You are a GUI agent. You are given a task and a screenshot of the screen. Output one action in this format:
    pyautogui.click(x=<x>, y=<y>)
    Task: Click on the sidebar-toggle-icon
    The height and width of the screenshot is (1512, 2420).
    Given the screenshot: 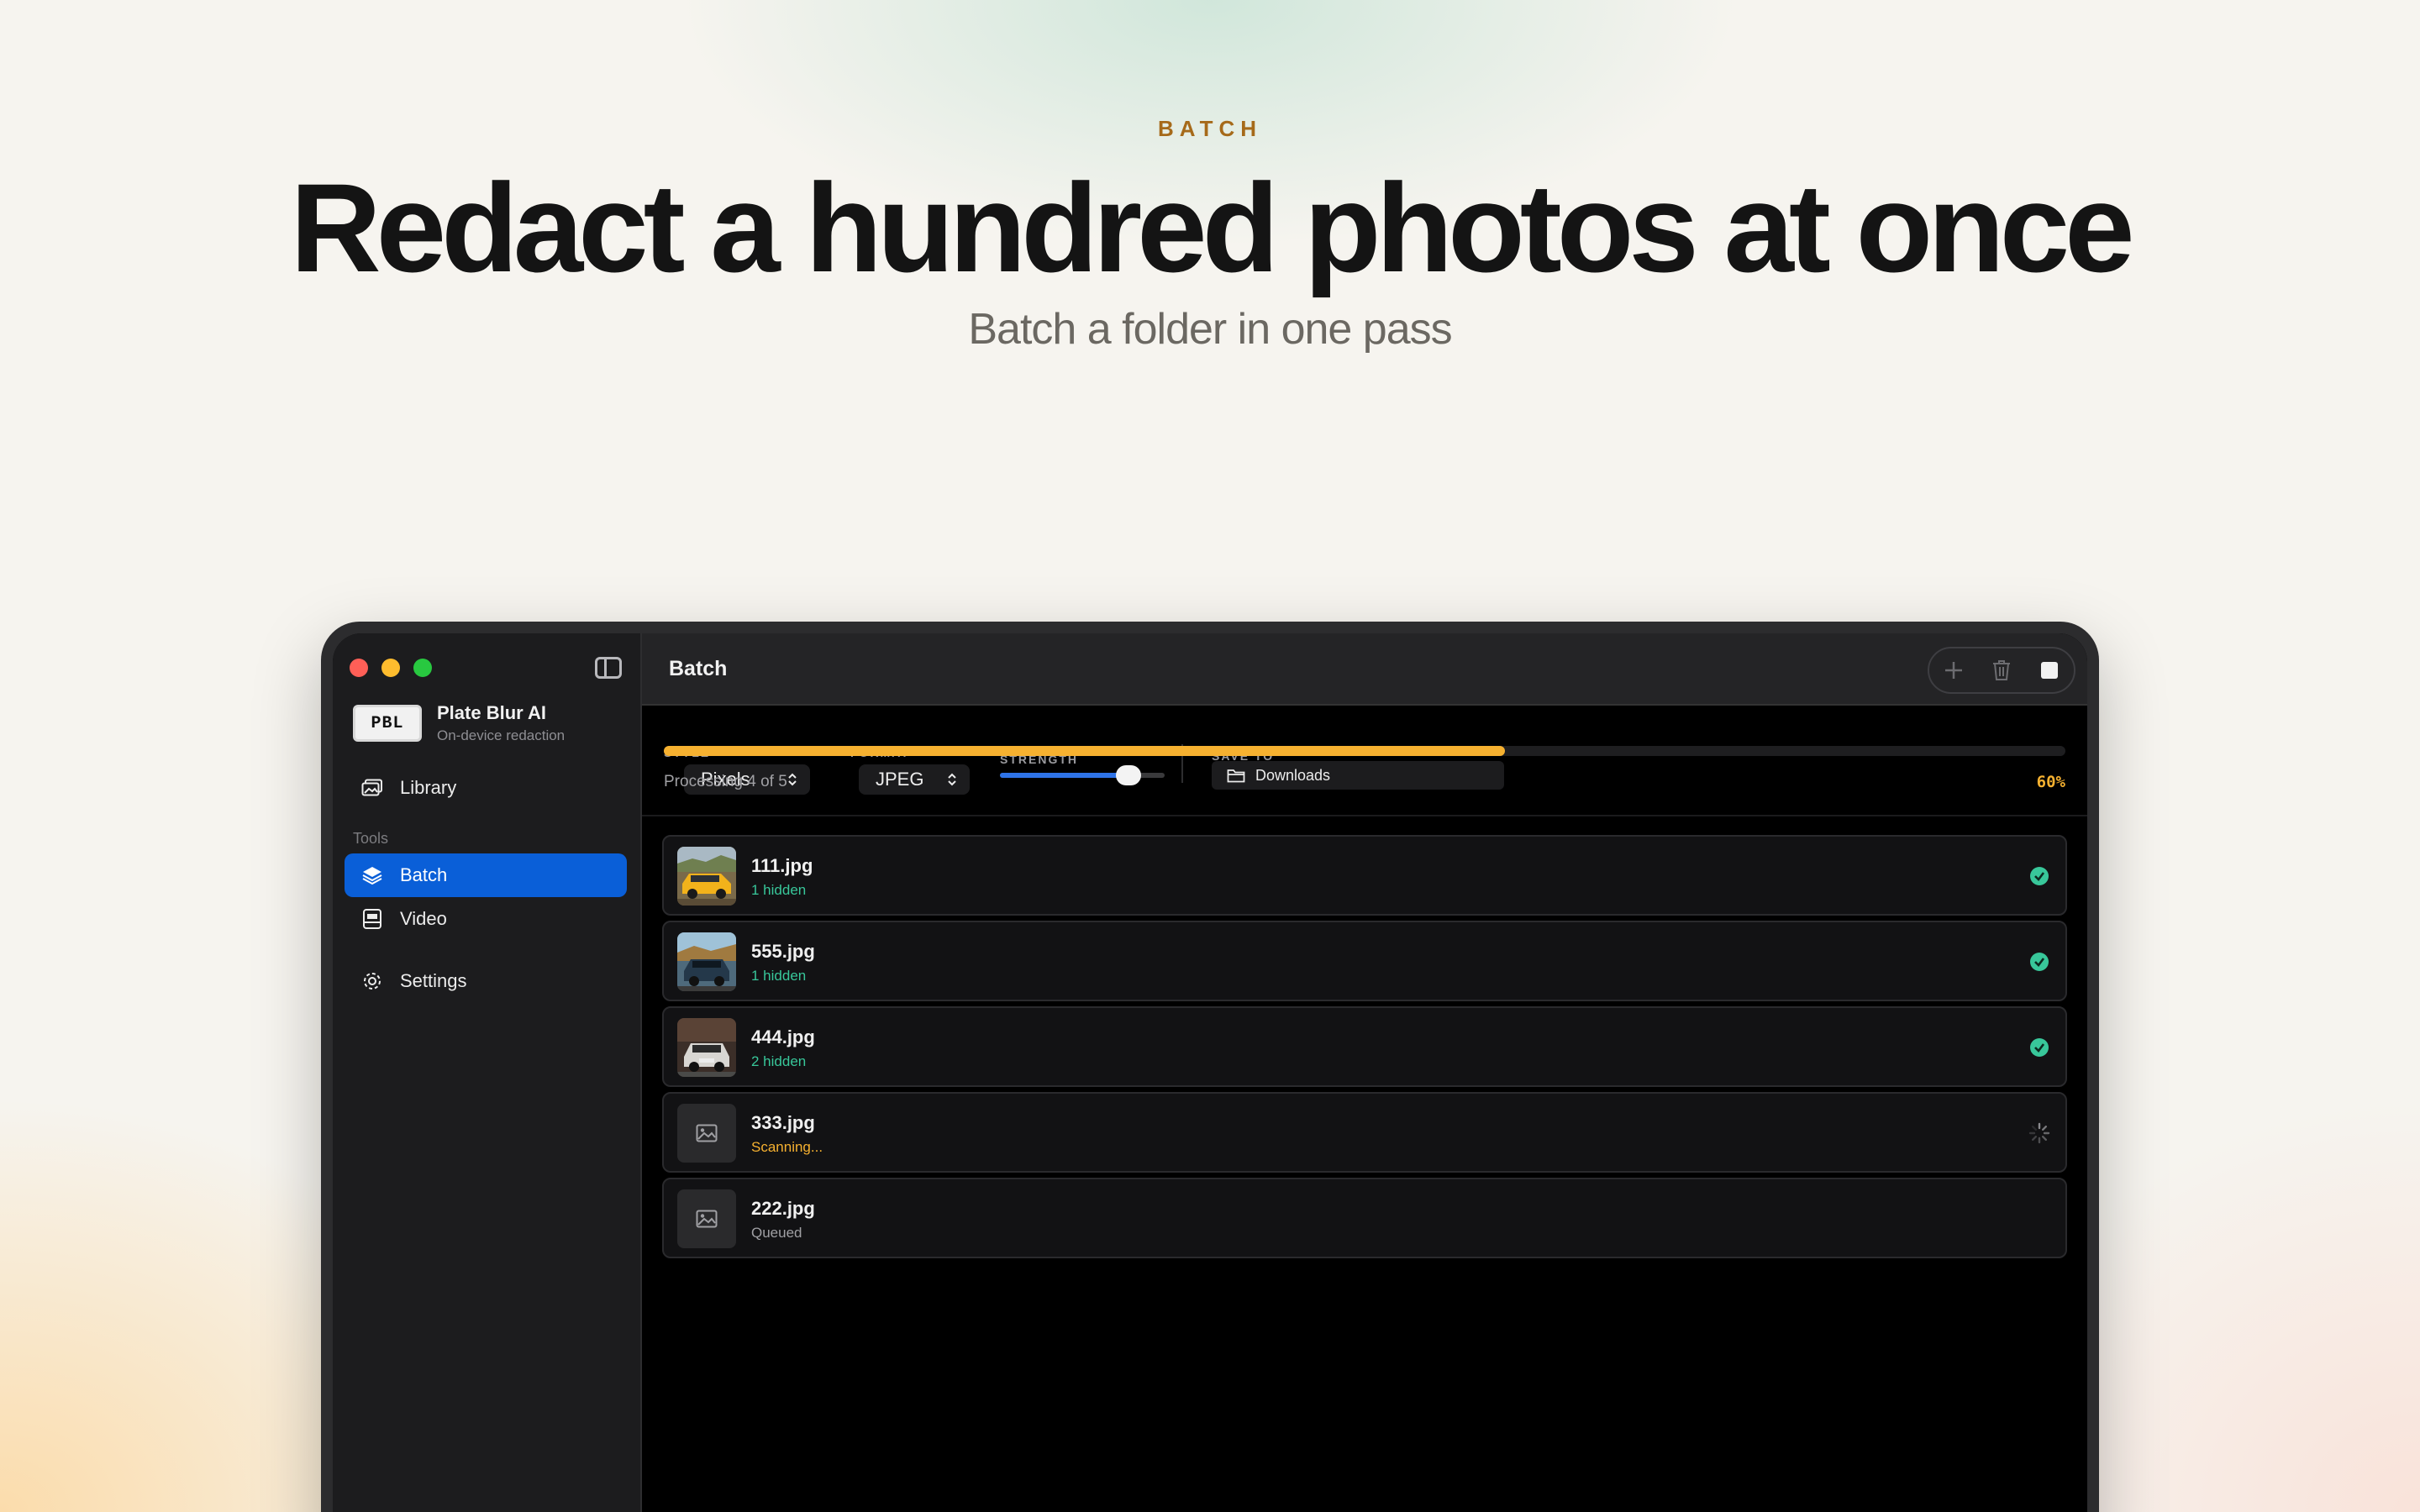 What is the action you would take?
    pyautogui.click(x=608, y=668)
    